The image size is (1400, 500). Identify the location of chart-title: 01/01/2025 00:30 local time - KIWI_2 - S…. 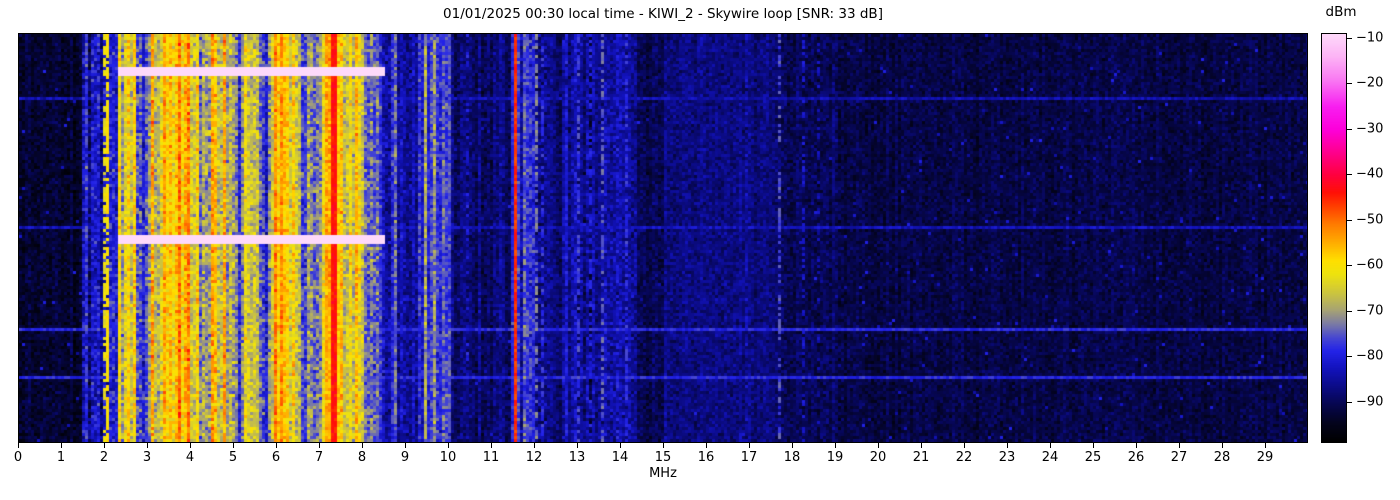
(663, 14).